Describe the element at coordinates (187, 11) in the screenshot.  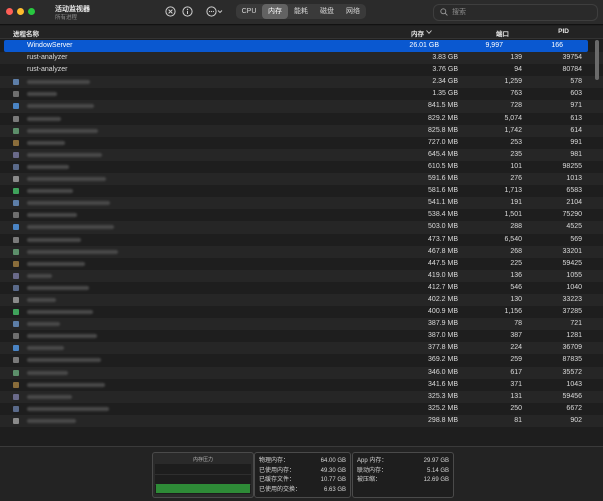
I see `inspect-process-button` at that location.